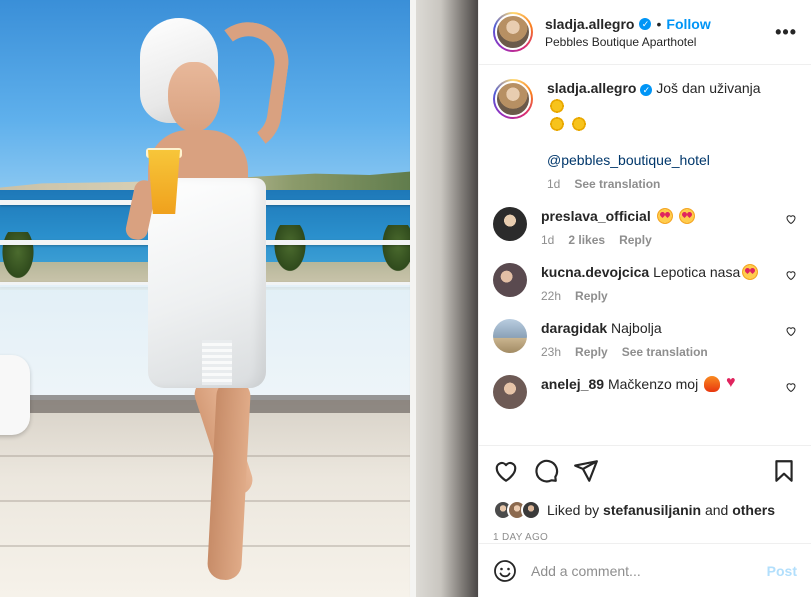 The image size is (811, 597). What do you see at coordinates (506, 471) in the screenshot?
I see `heart-icon` at bounding box center [506, 471].